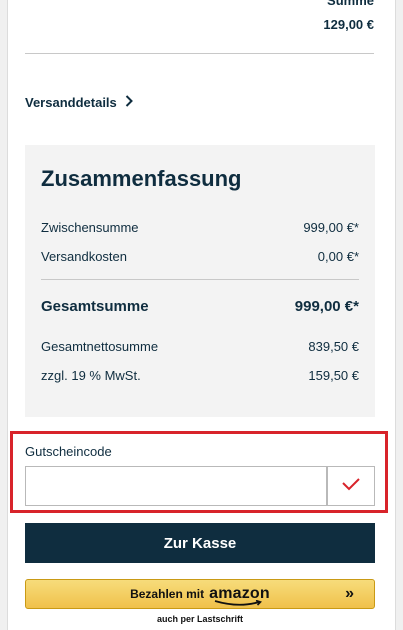 The width and height of the screenshot is (403, 630). What do you see at coordinates (399, 315) in the screenshot?
I see `right-frame-border` at bounding box center [399, 315].